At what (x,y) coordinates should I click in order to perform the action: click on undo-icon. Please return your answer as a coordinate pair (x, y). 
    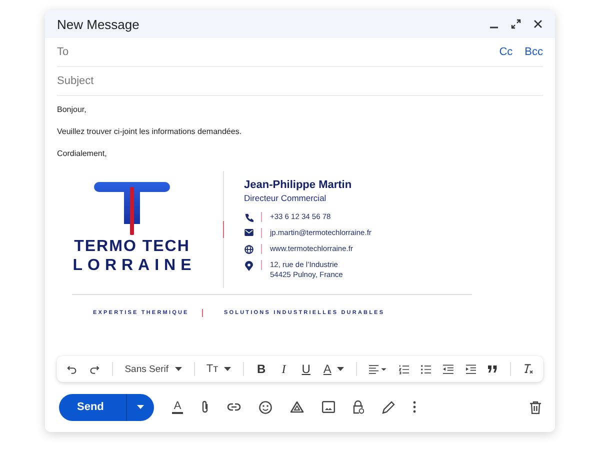
    Looking at the image, I should click on (72, 369).